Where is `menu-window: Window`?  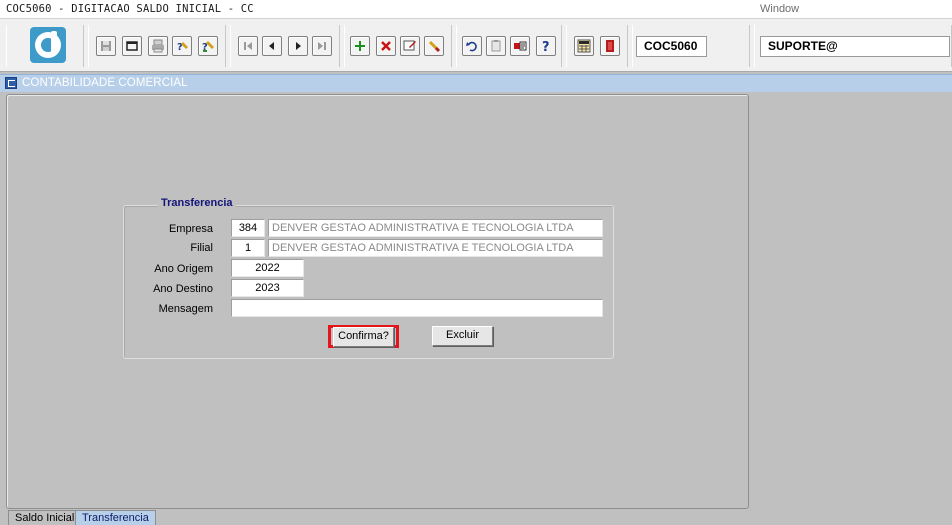
menu-window: Window is located at coordinates (779, 9).